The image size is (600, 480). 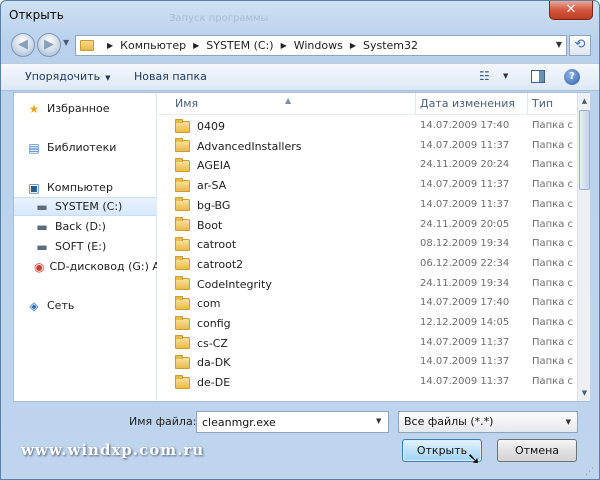 I want to click on table-row: config 12.12.2009 14:05 Папка с ф, so click(x=367, y=324).